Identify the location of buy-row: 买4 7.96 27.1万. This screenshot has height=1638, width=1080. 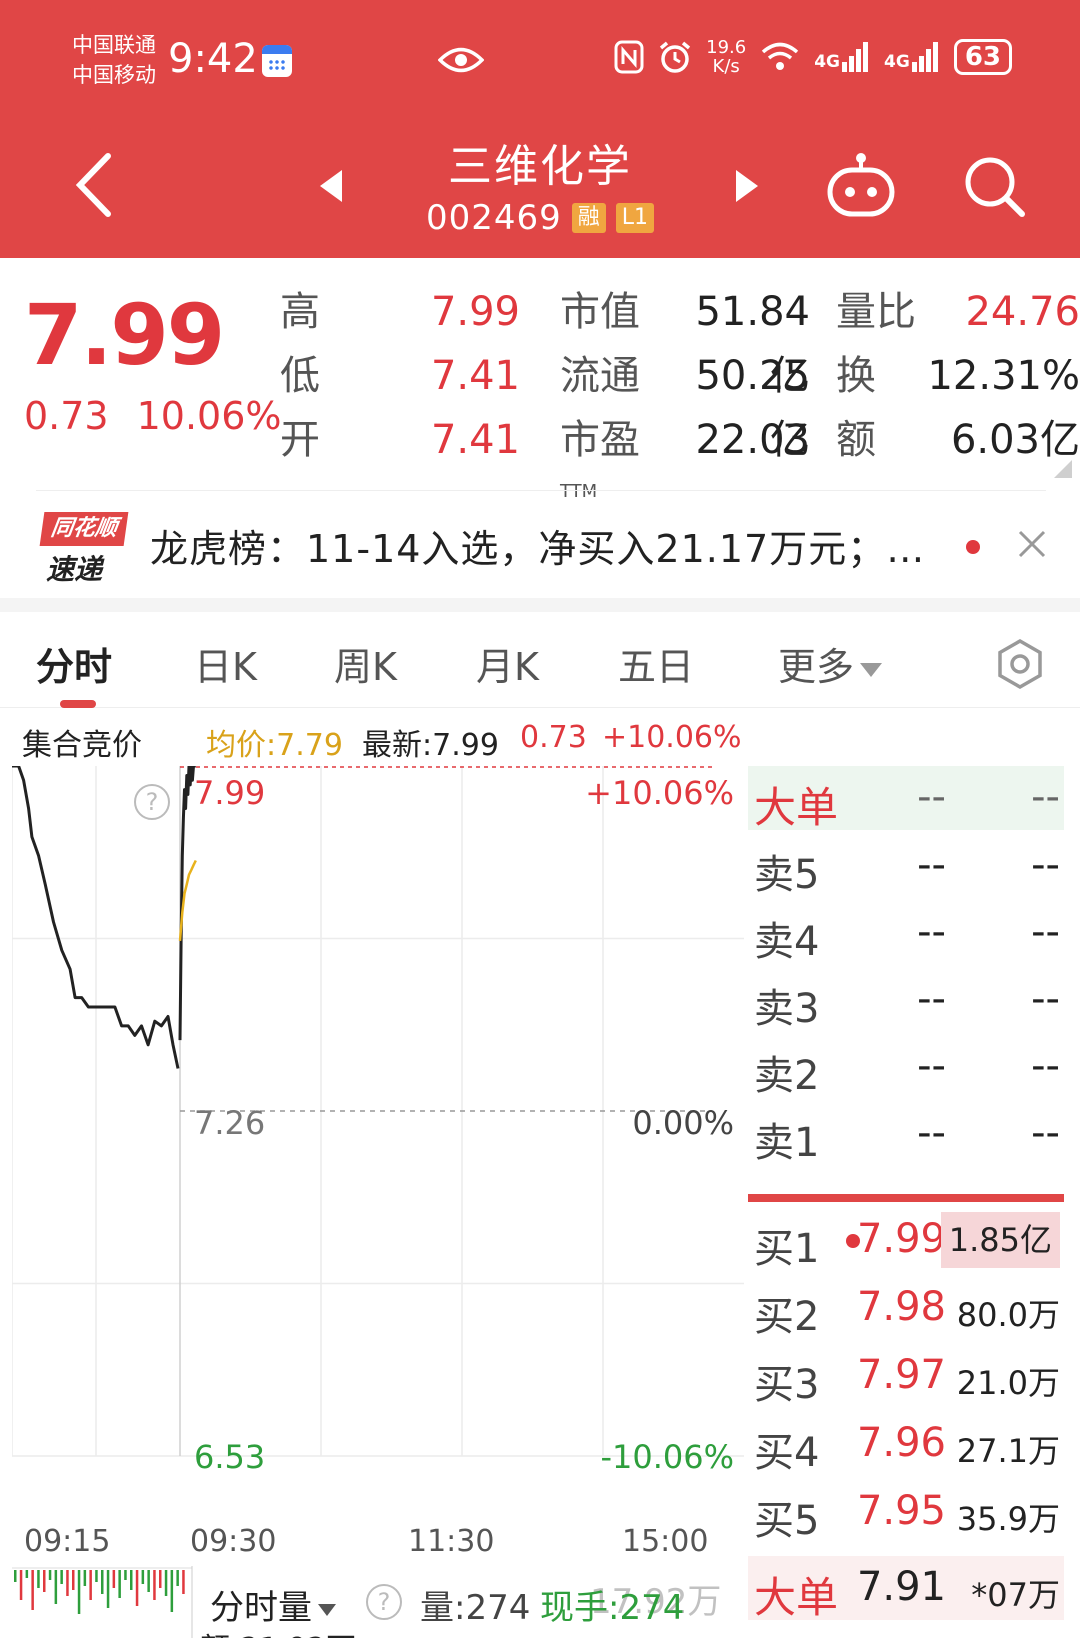
(906, 1444).